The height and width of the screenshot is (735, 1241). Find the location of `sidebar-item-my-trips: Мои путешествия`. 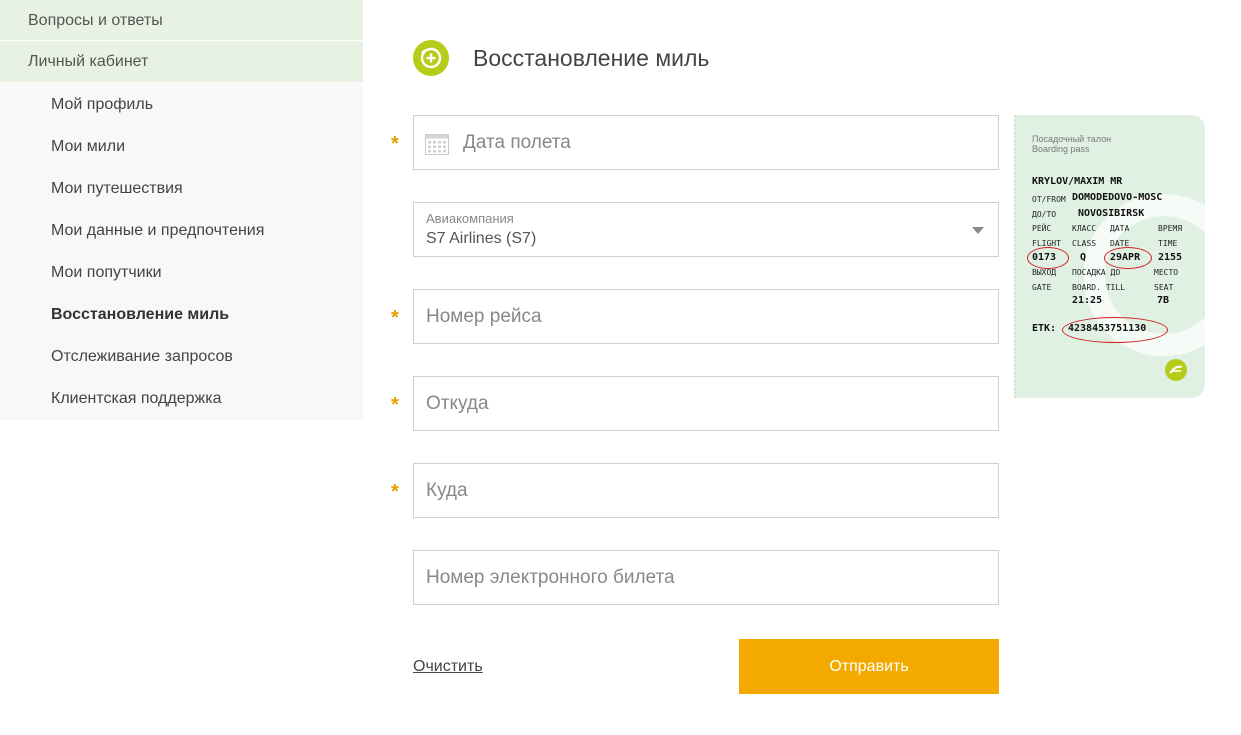

sidebar-item-my-trips: Мои путешествия is located at coordinates (181, 189).